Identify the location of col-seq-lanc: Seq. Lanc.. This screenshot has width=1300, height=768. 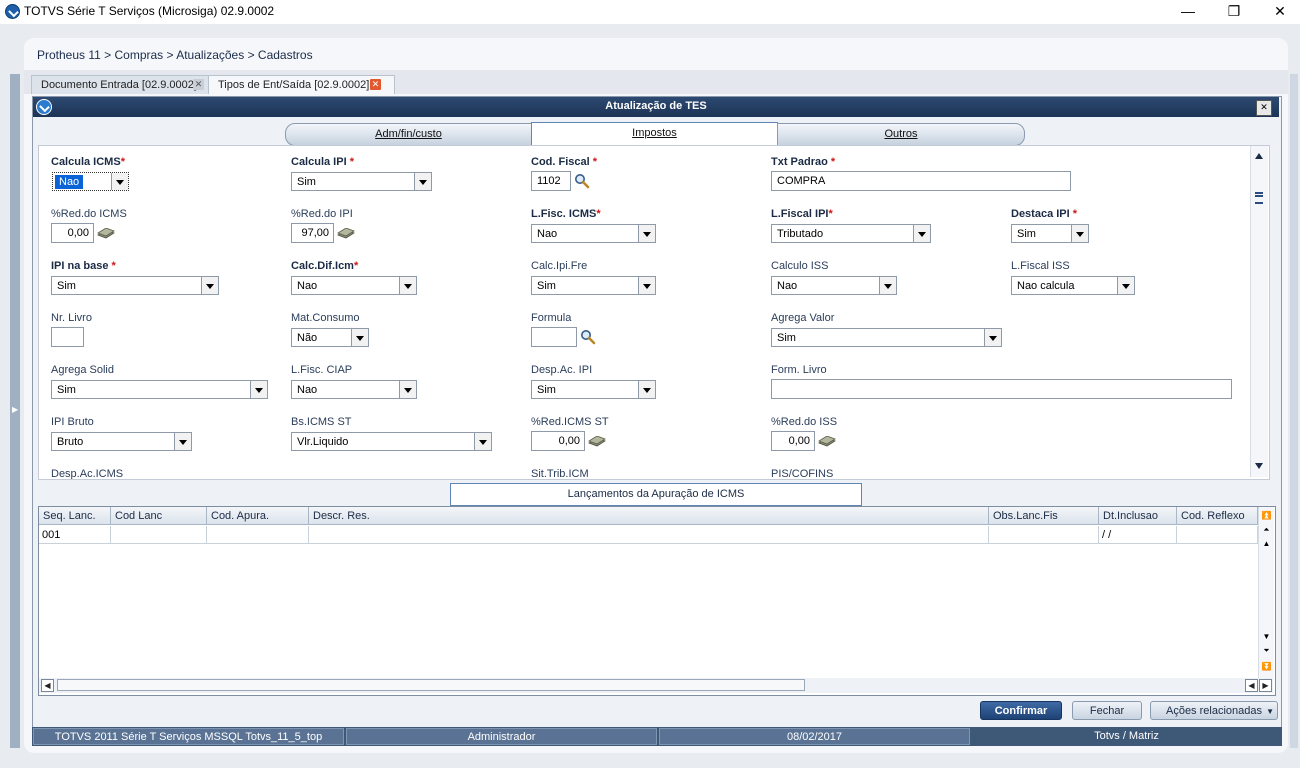
(75, 516).